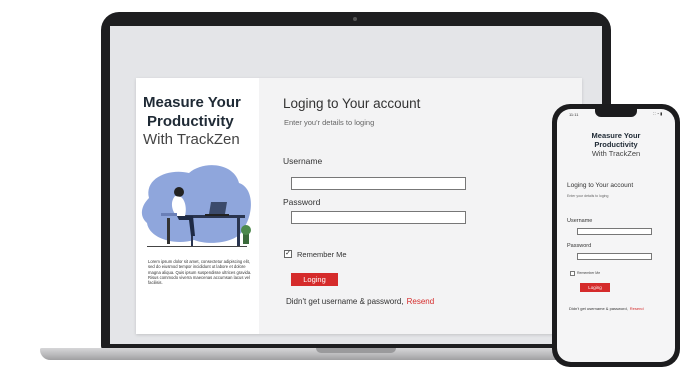  Describe the element at coordinates (352, 103) in the screenshot. I see `page-title: Loging to Your account` at that location.